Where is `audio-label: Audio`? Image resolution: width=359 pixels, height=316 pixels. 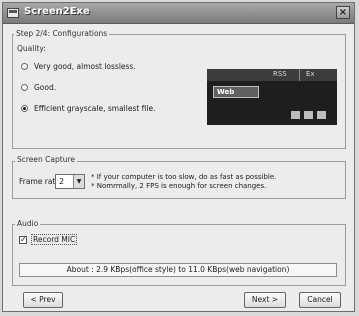 audio-label: Audio is located at coordinates (28, 223).